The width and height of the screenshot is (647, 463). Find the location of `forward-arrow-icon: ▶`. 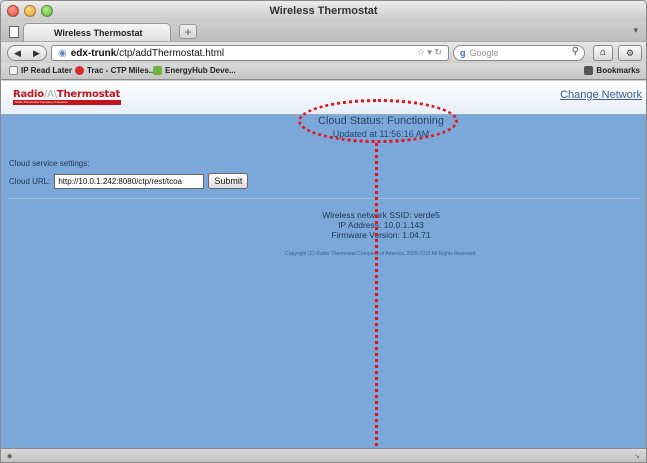

forward-arrow-icon: ▶ is located at coordinates (36, 53).